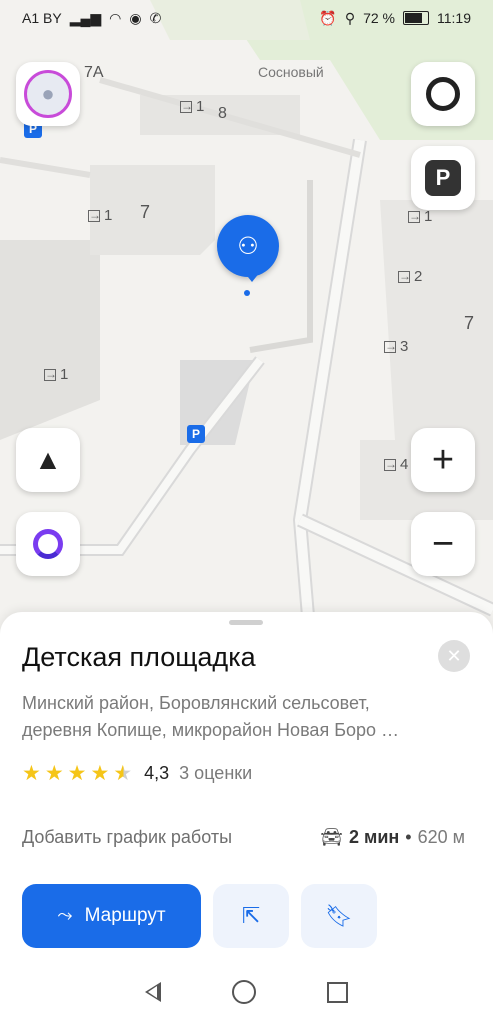 The image size is (493, 1024). What do you see at coordinates (196, 703) in the screenshot?
I see `address-line-1: Минский район, Боровлянский сельсовет,` at bounding box center [196, 703].